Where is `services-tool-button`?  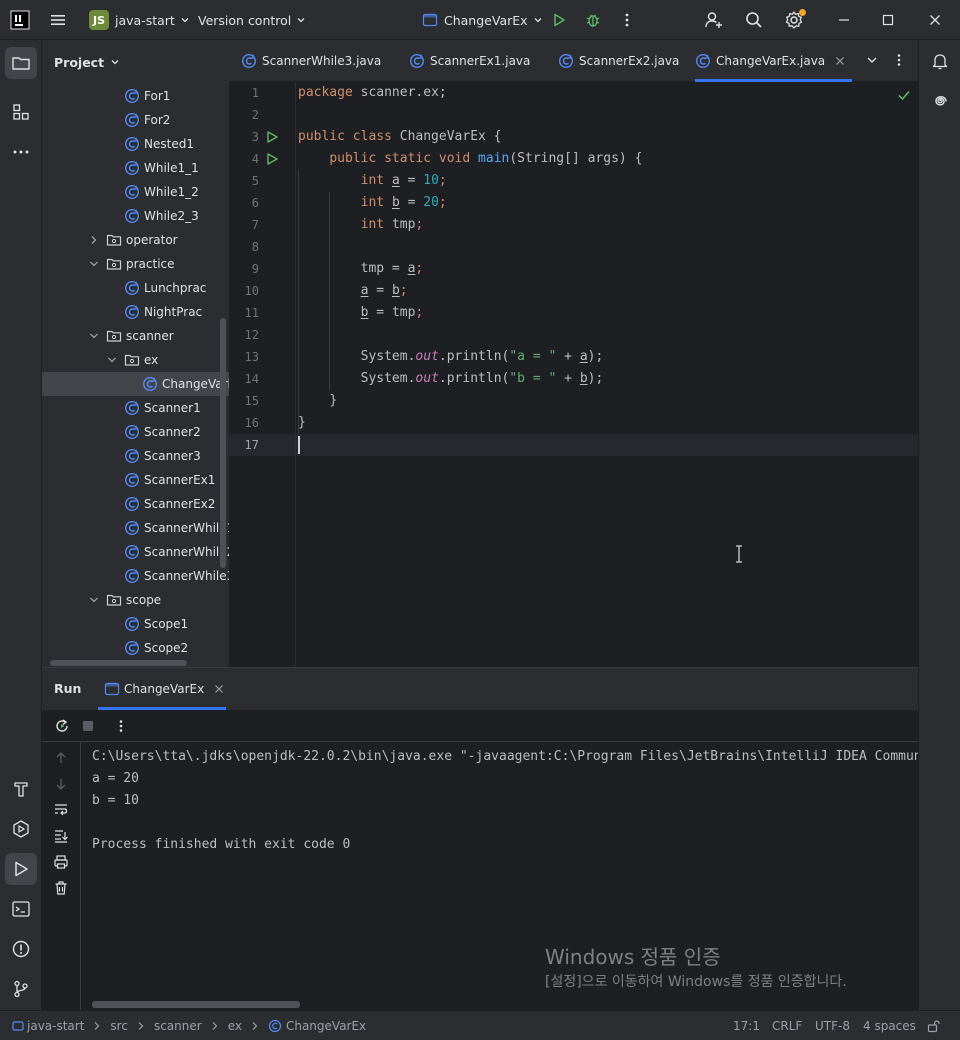
services-tool-button is located at coordinates (21, 829).